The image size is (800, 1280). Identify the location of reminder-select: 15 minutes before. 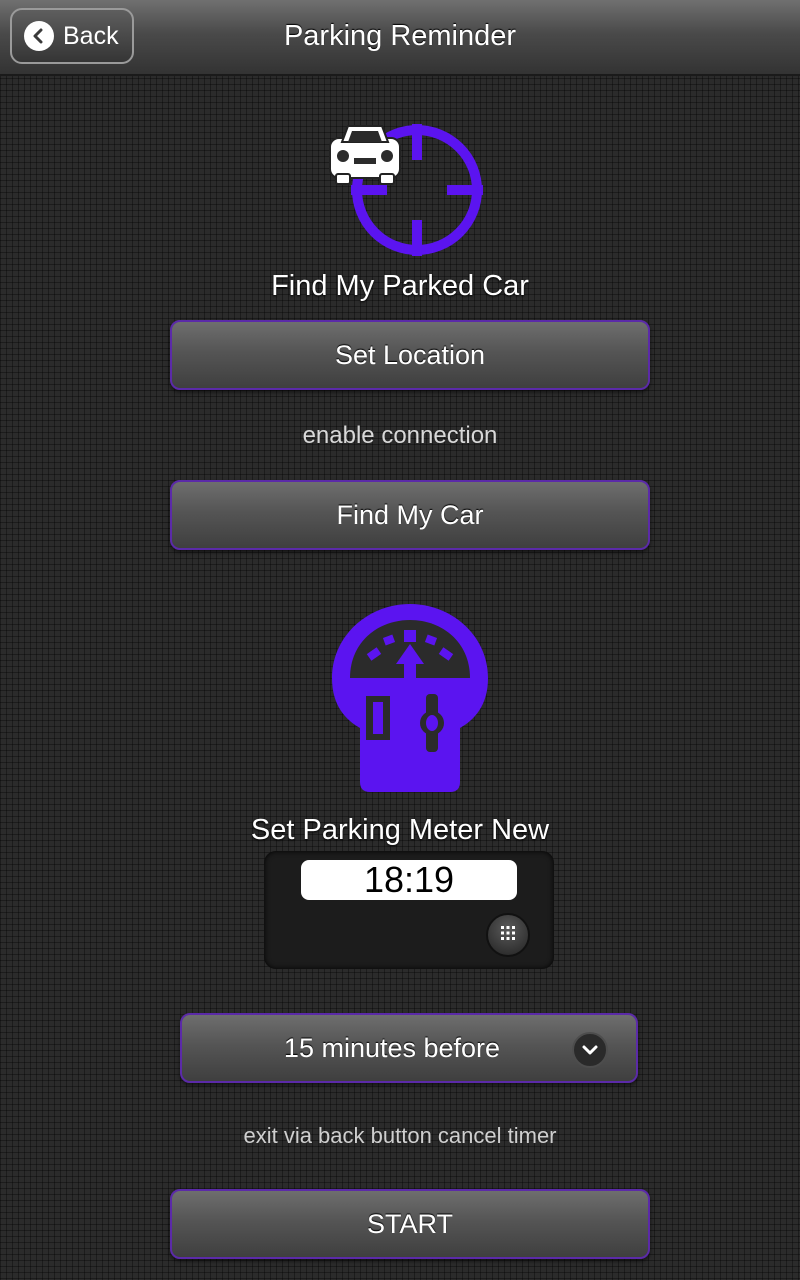
(409, 1048).